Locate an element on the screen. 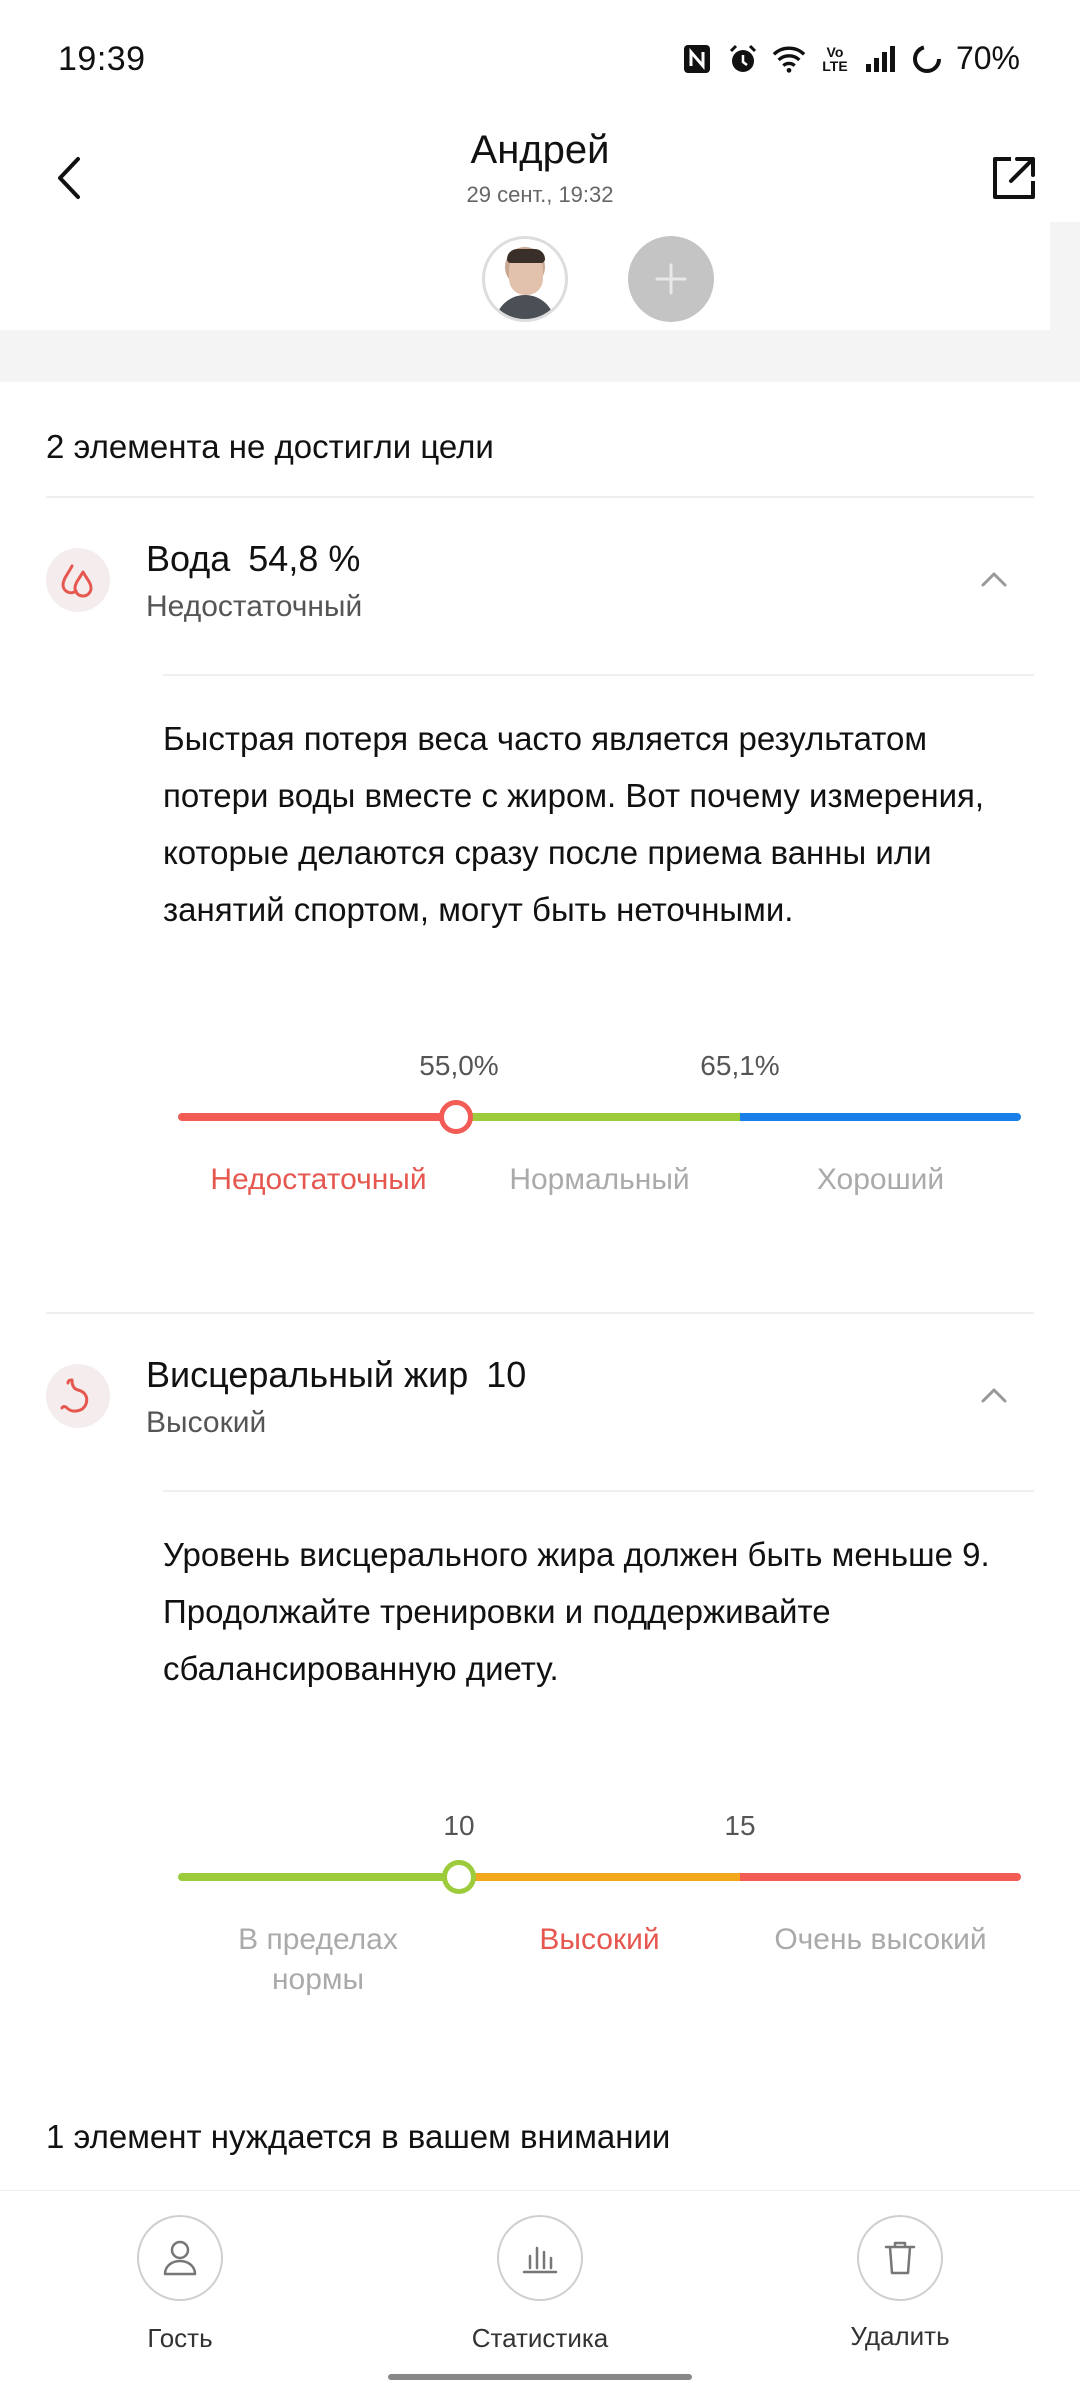  scale-threshold: 10 is located at coordinates (459, 1825).